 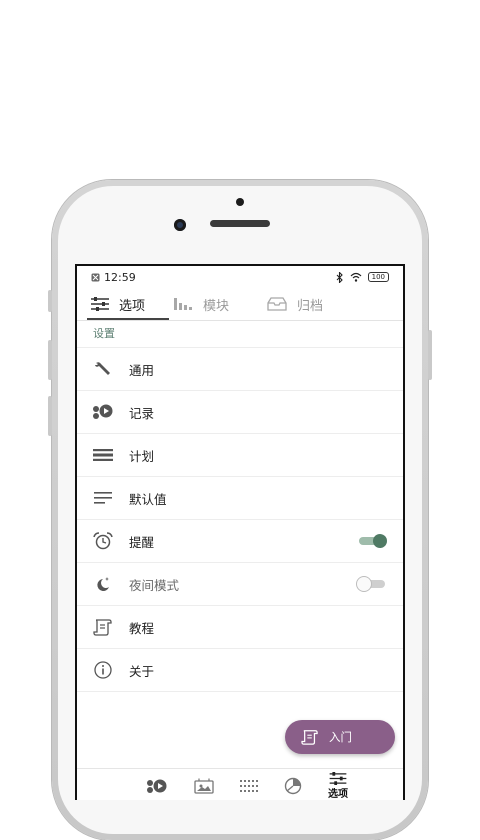 What do you see at coordinates (50, 301) in the screenshot?
I see `mute-switch` at bounding box center [50, 301].